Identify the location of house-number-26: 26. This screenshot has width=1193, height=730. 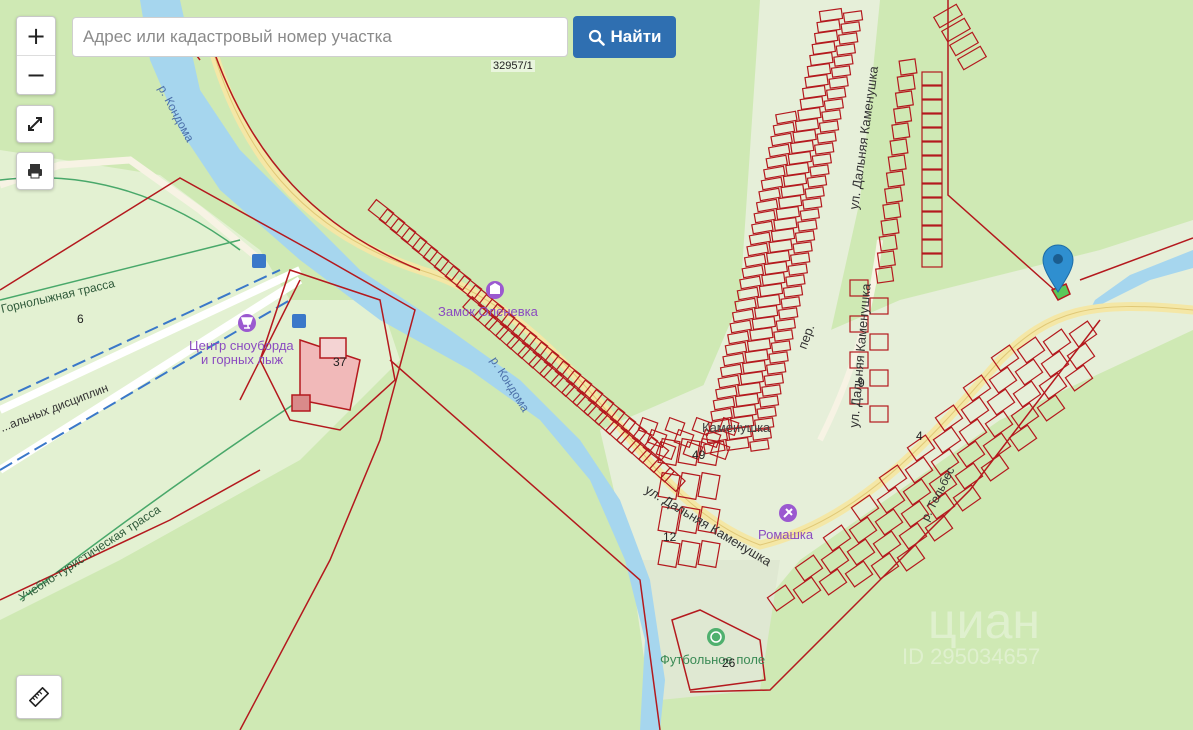
(729, 663).